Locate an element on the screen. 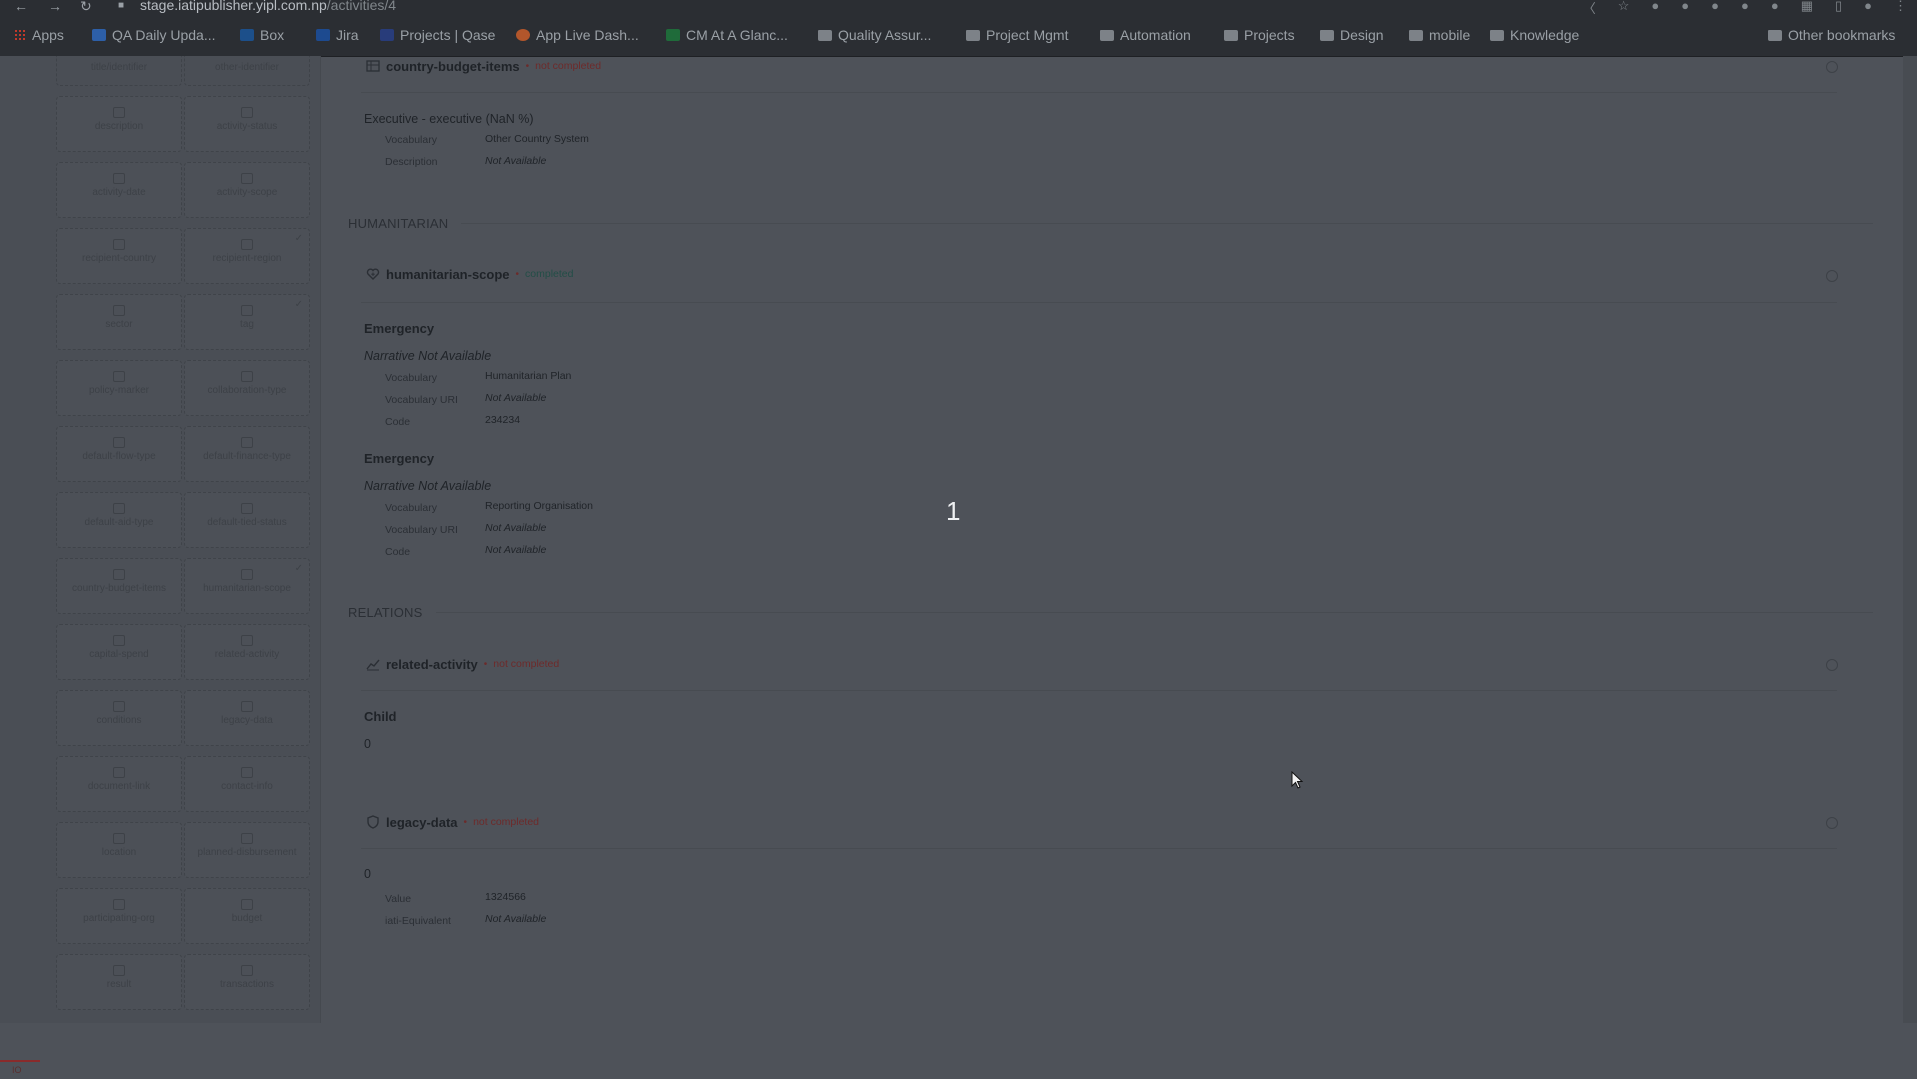  qase-icon is located at coordinates (387, 35).